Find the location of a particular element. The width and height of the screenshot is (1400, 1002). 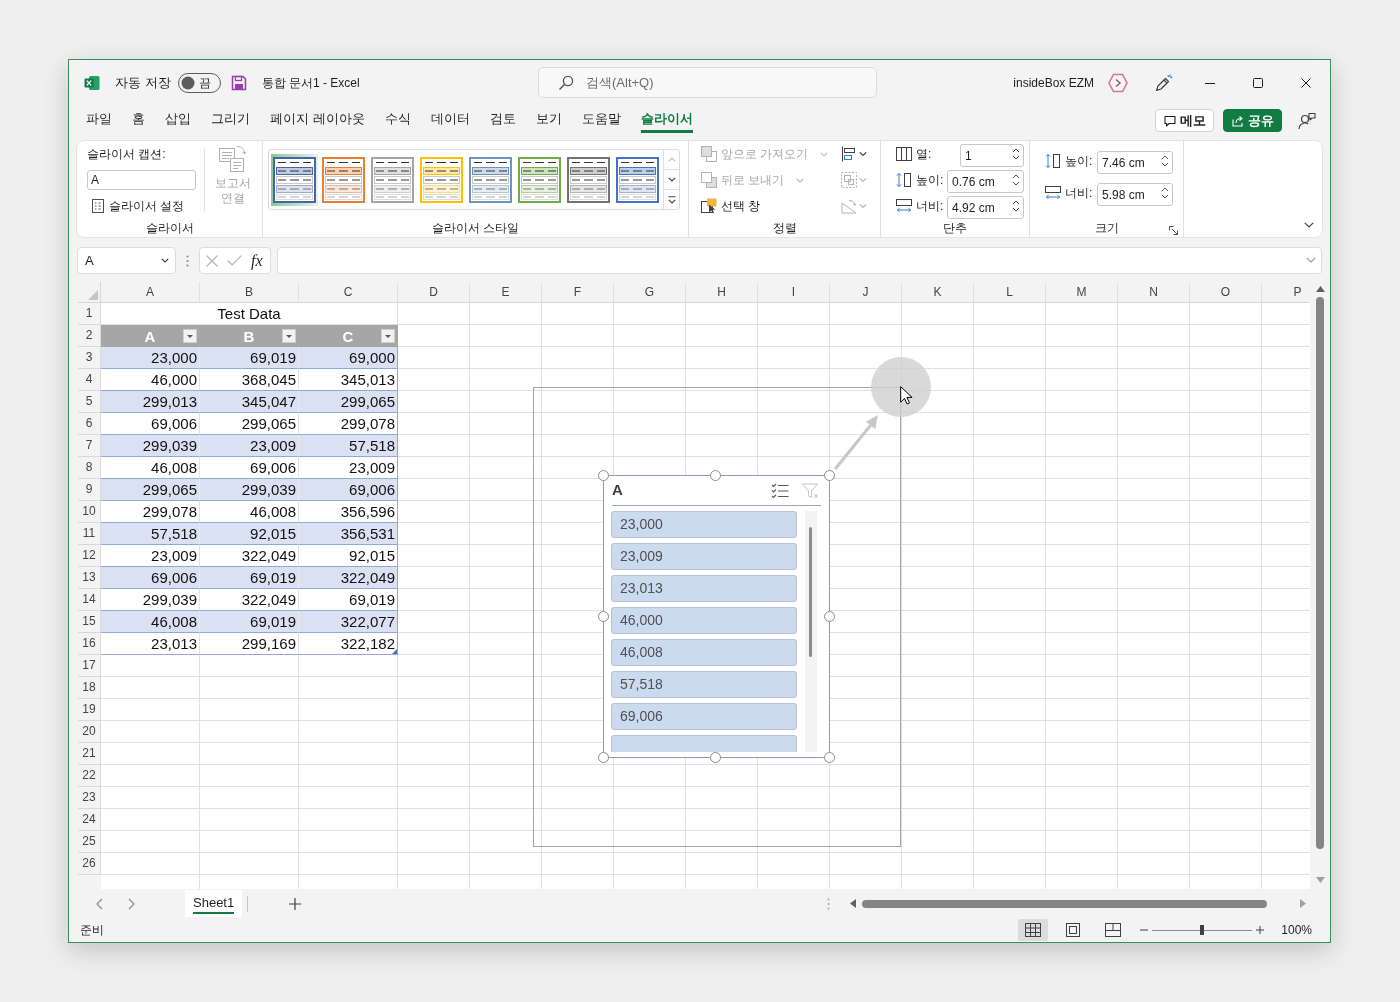

scroll-left-icon is located at coordinates (853, 903).